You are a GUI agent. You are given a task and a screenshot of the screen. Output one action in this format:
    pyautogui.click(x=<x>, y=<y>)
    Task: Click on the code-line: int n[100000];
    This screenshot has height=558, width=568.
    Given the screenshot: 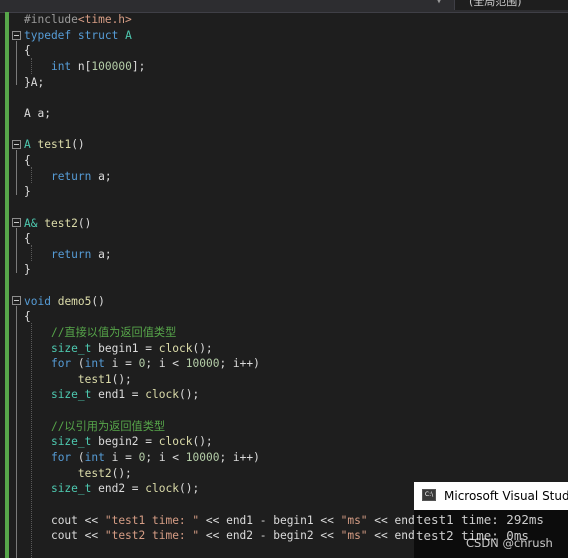 What is the action you would take?
    pyautogui.click(x=98, y=66)
    